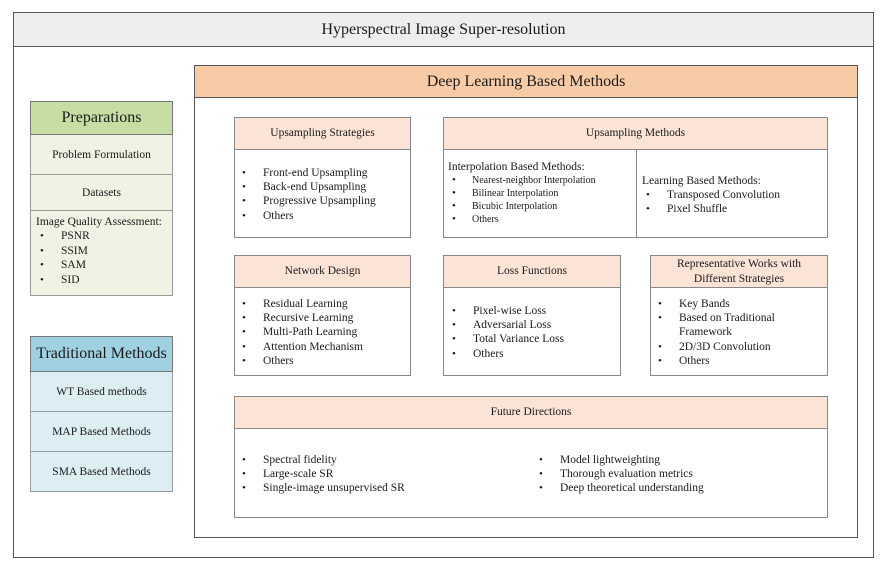 The height and width of the screenshot is (571, 888). I want to click on list-item: Pixel-wise Loss, so click(506, 311).